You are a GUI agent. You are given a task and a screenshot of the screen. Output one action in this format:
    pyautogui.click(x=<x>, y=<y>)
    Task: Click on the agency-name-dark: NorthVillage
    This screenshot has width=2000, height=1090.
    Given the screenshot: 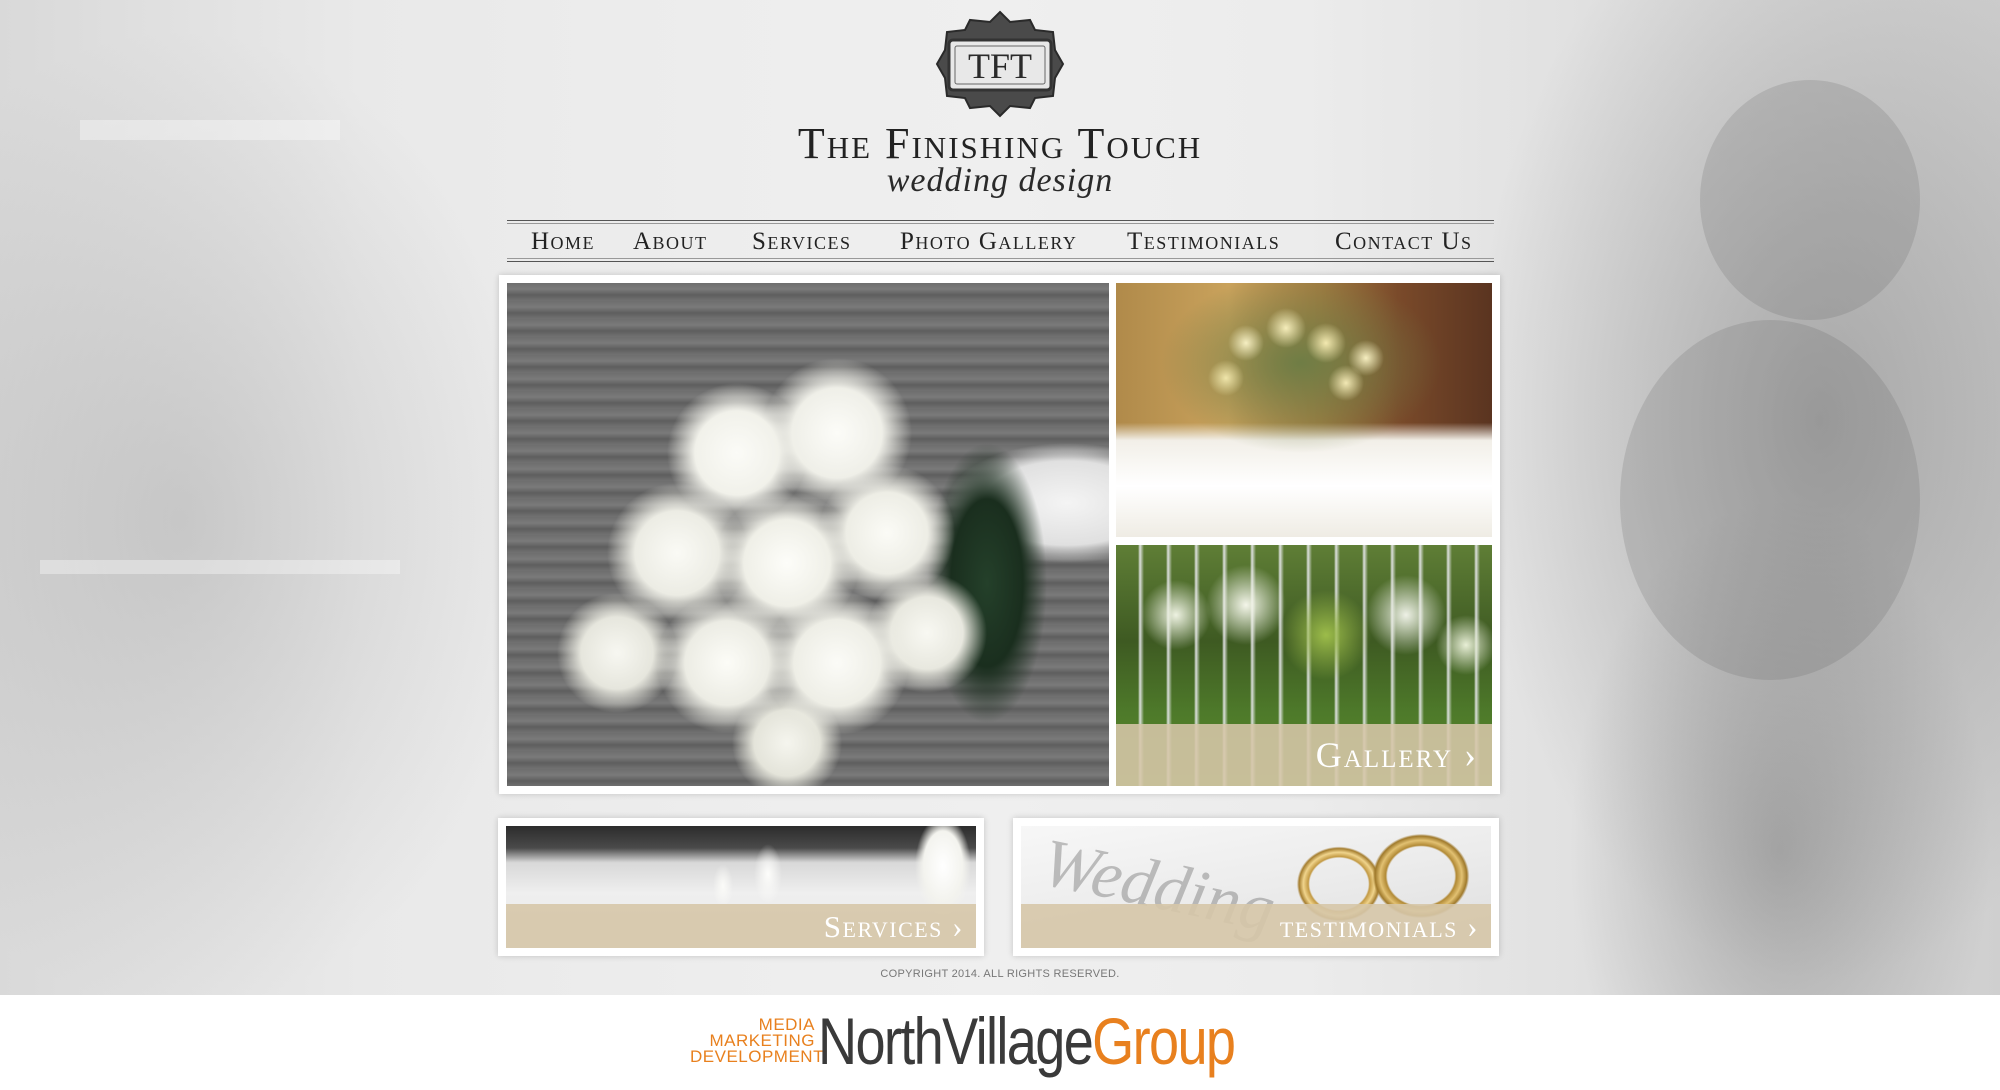 What is the action you would take?
    pyautogui.click(x=956, y=1041)
    